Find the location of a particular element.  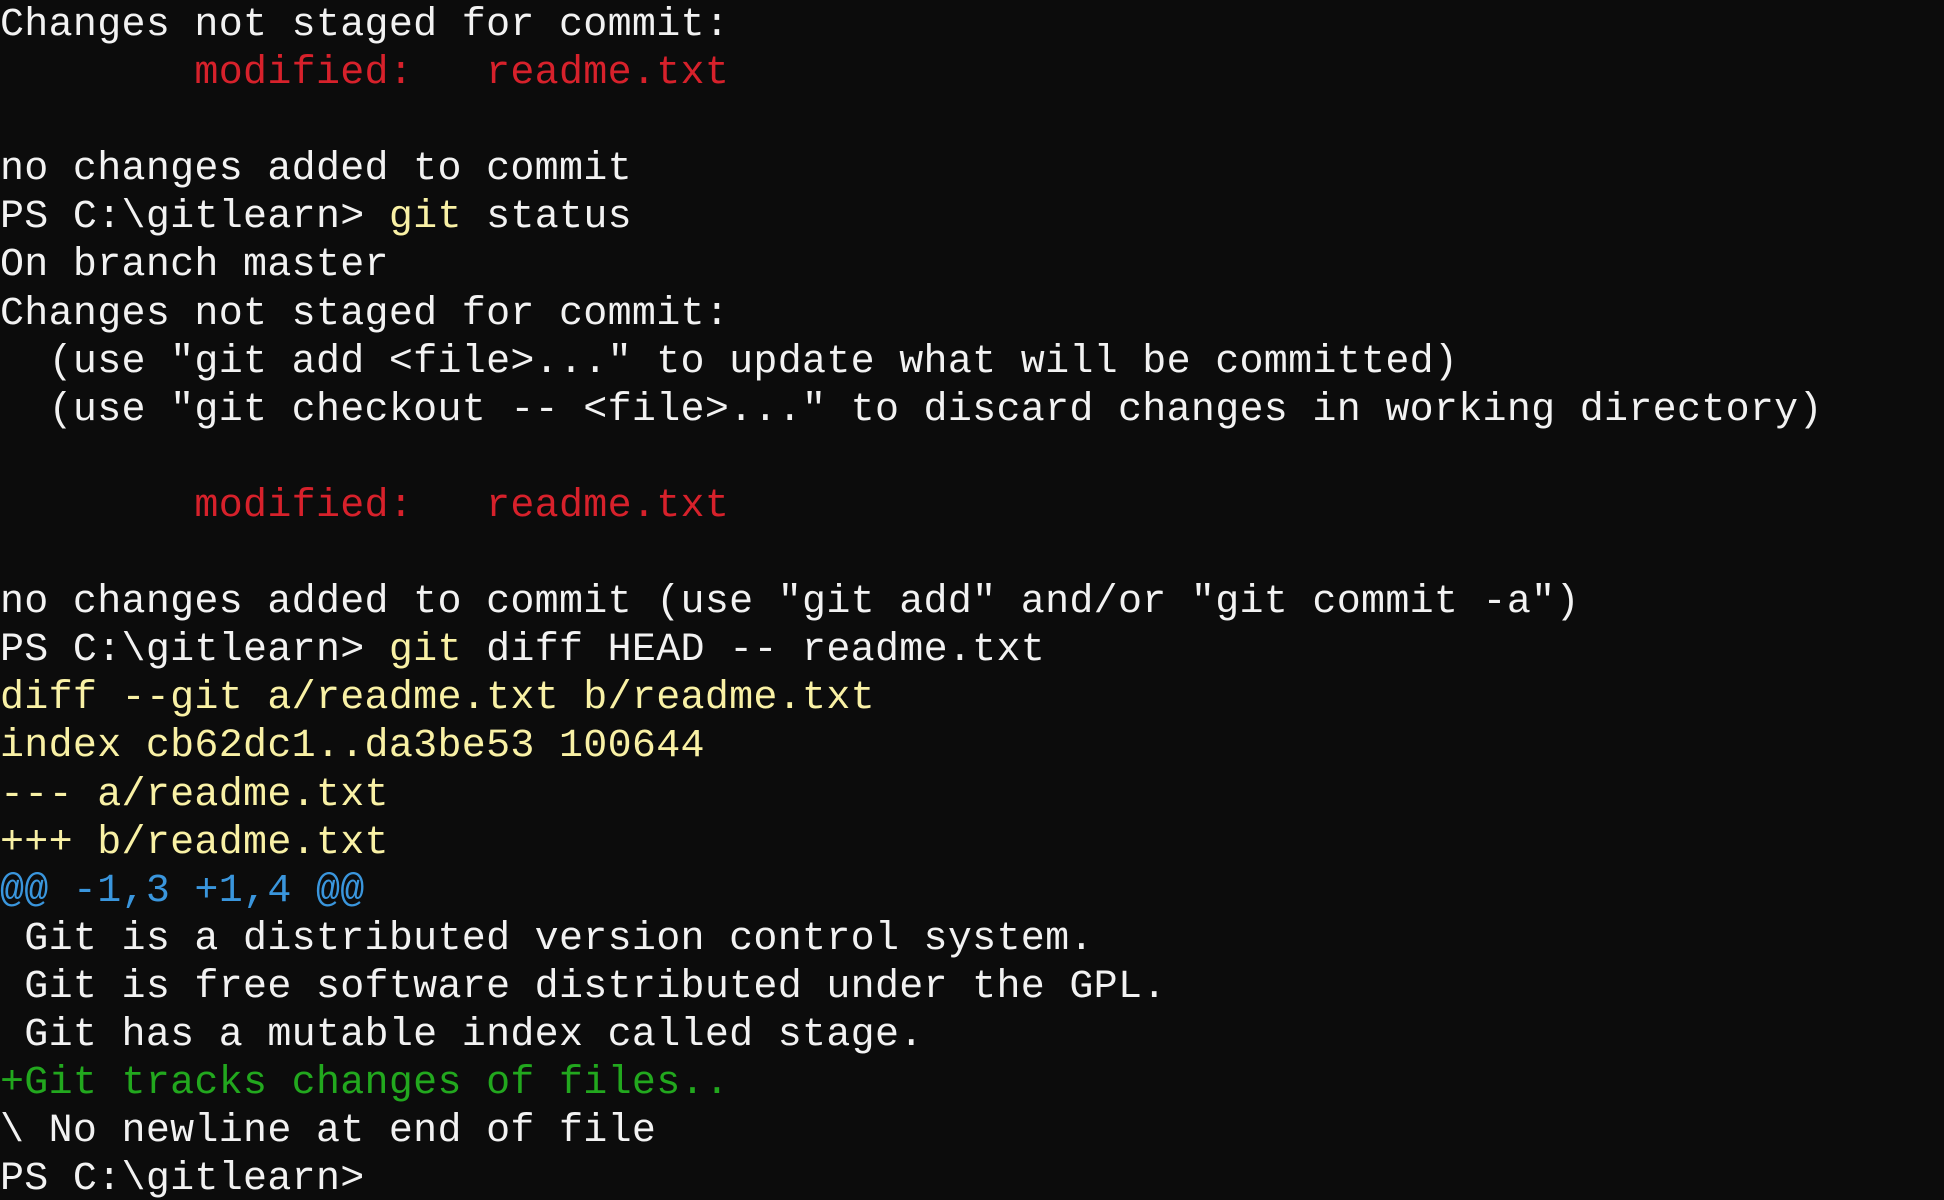

line-text: diff HEAD -- readme.txt is located at coordinates (753, 651).